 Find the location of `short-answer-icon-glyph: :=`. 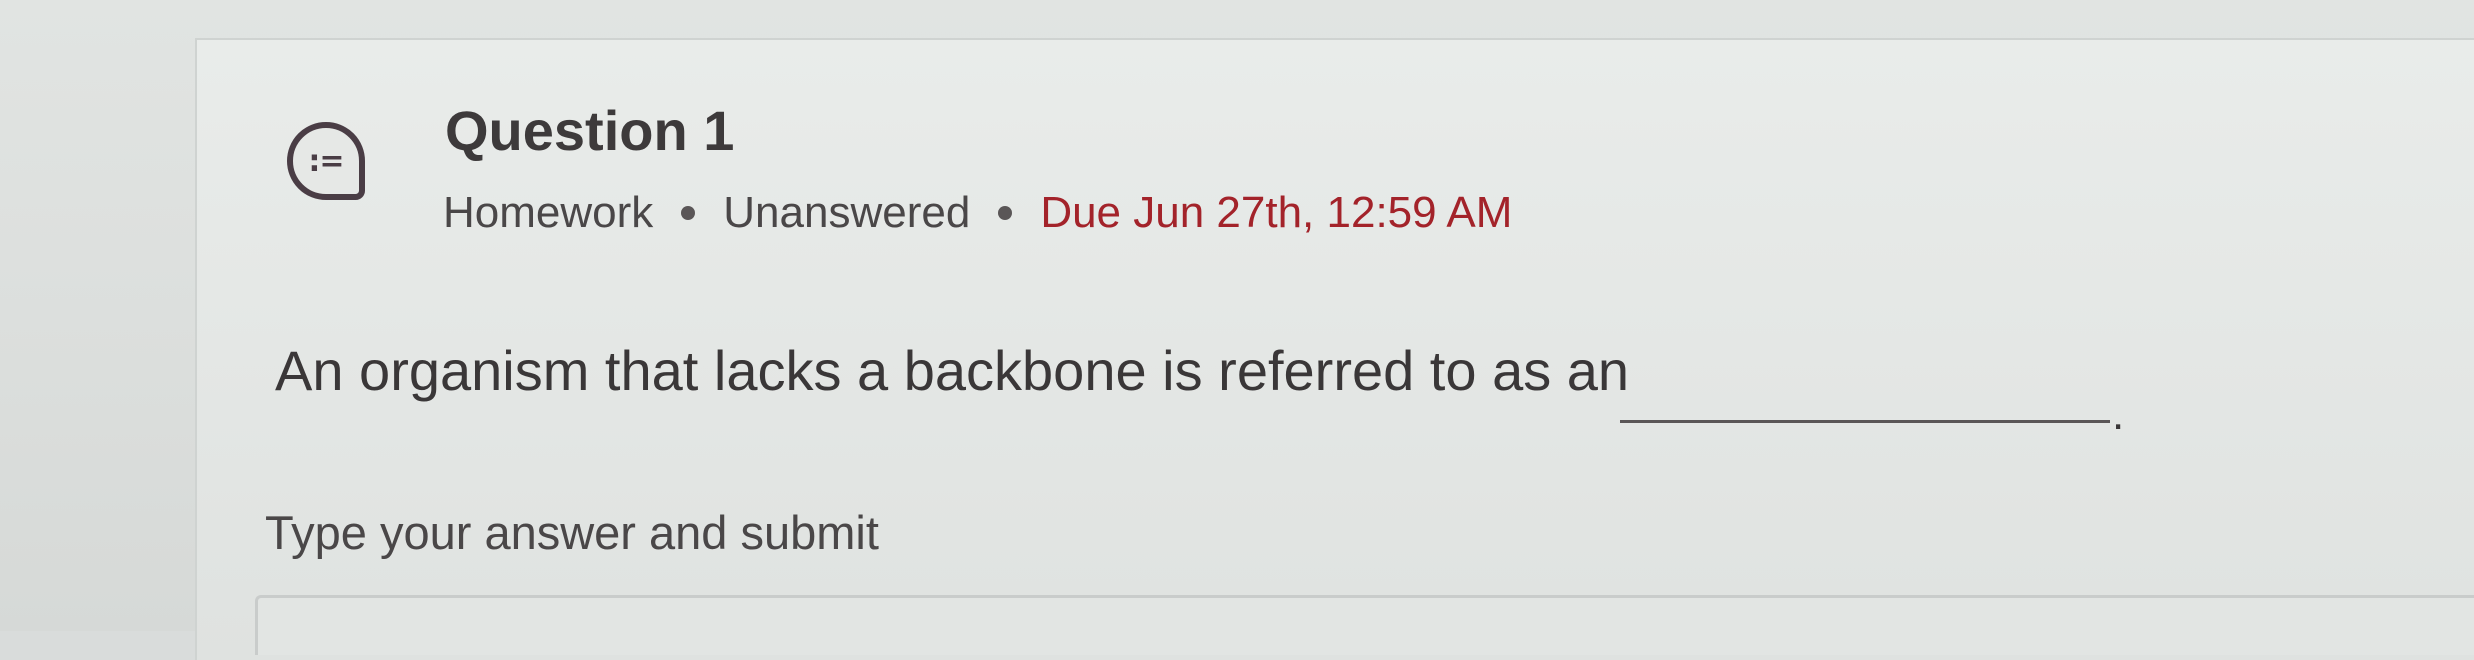

short-answer-icon-glyph: := is located at coordinates (326, 161).